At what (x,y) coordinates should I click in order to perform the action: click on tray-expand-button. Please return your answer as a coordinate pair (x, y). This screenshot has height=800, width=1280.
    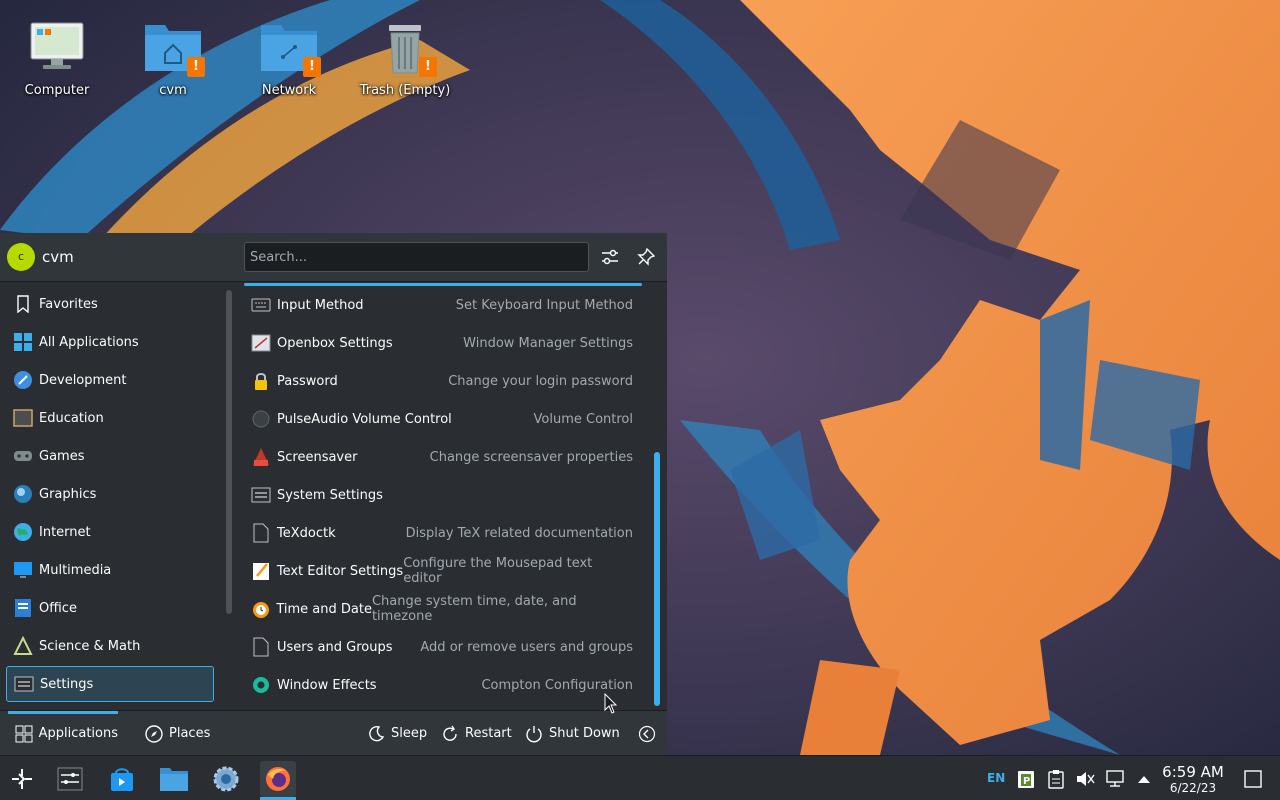
    Looking at the image, I should click on (1144, 779).